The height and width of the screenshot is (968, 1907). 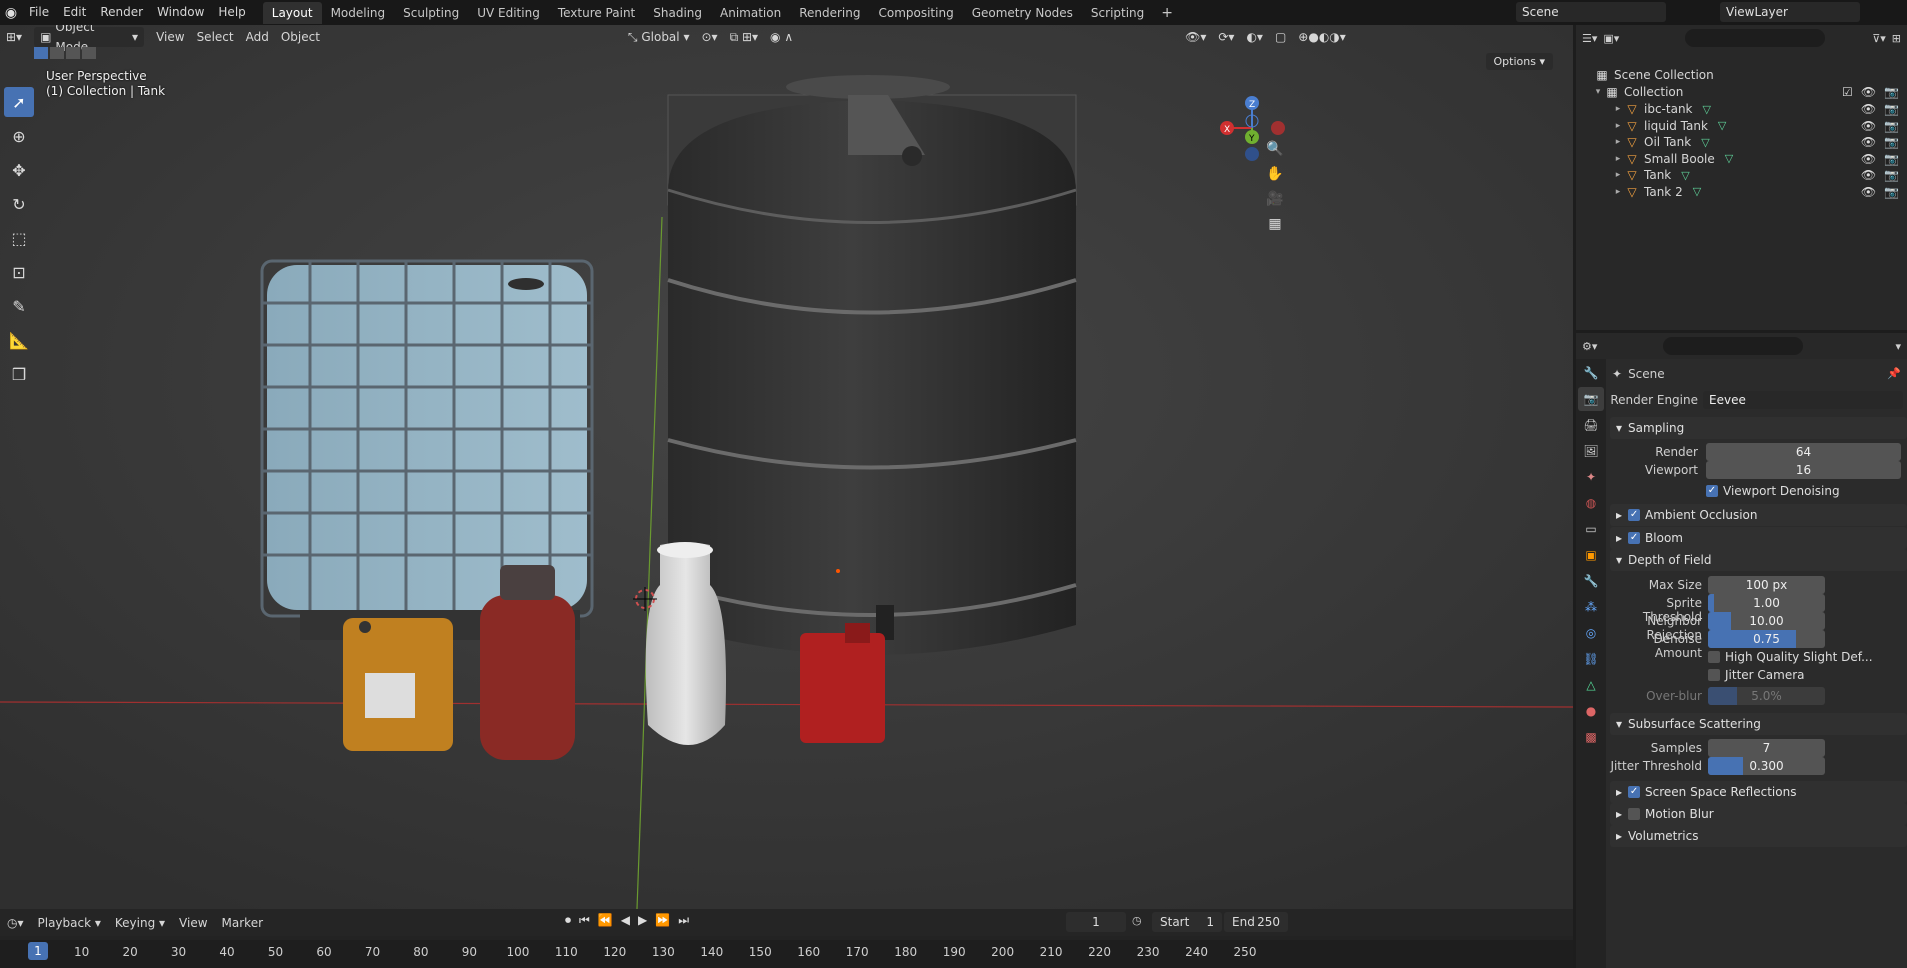 I want to click on ssr-panel-header: ▸ ✓ Screen Space Reflections, so click(x=1758, y=792).